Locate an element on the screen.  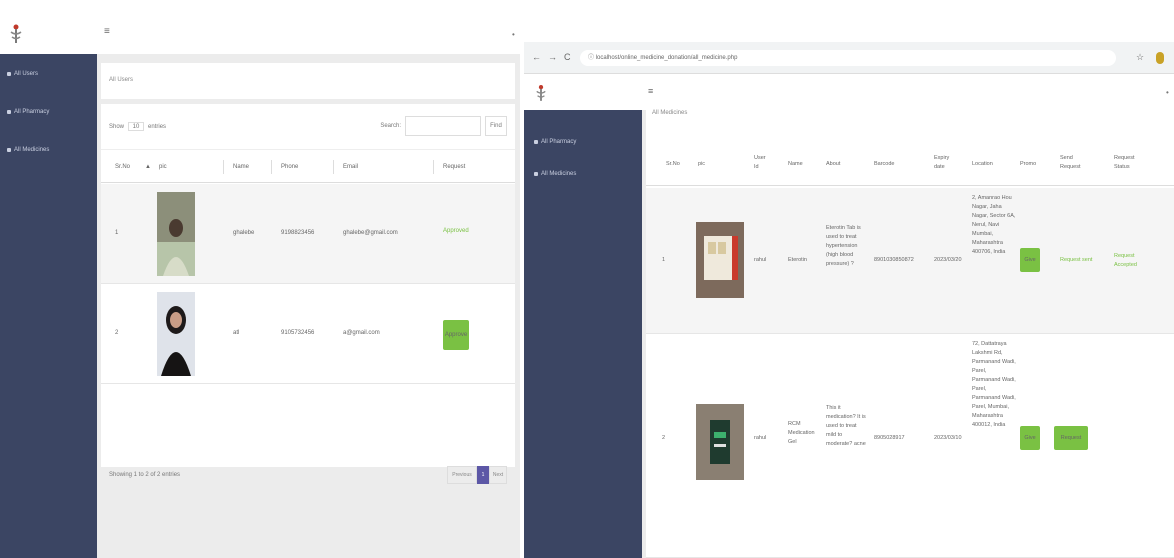
column-header: Request Status is located at coordinates (1129, 163).